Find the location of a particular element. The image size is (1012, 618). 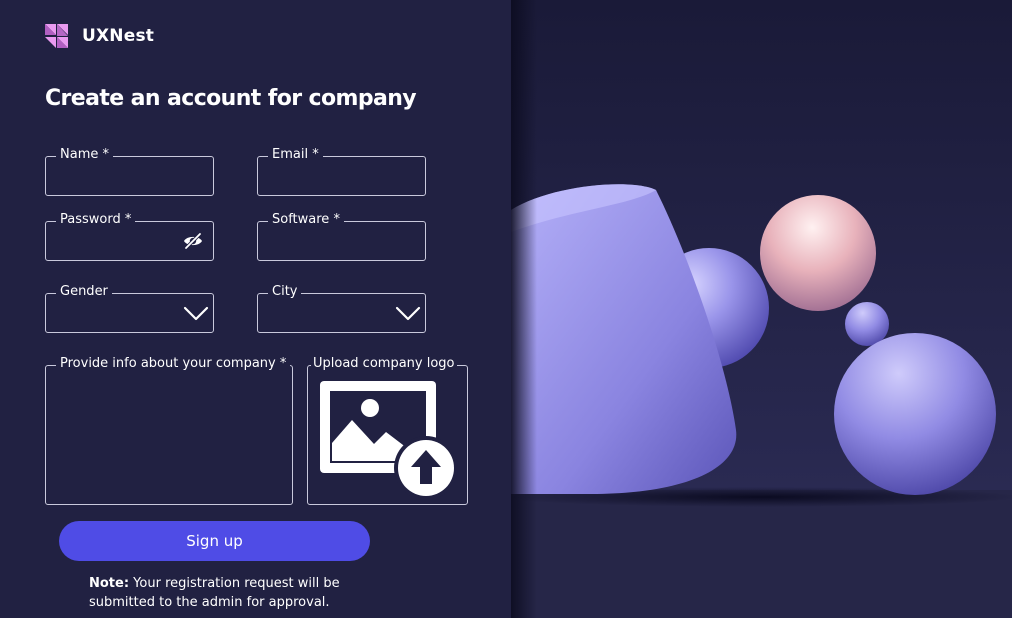

password-field: Password * is located at coordinates (129, 236).